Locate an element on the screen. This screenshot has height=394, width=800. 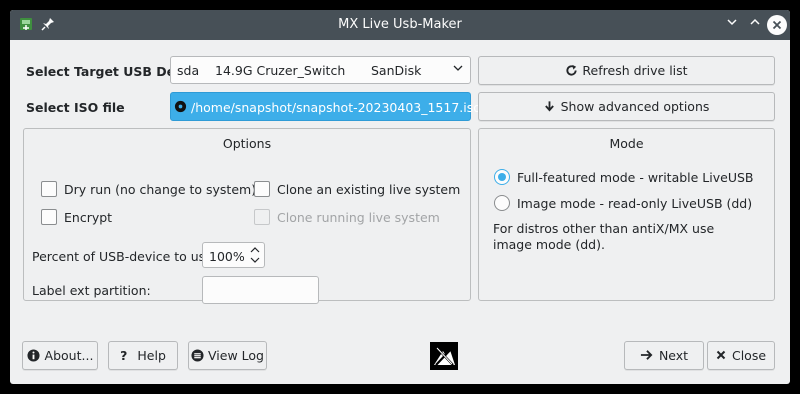
full-featured-radio is located at coordinates (502, 177).